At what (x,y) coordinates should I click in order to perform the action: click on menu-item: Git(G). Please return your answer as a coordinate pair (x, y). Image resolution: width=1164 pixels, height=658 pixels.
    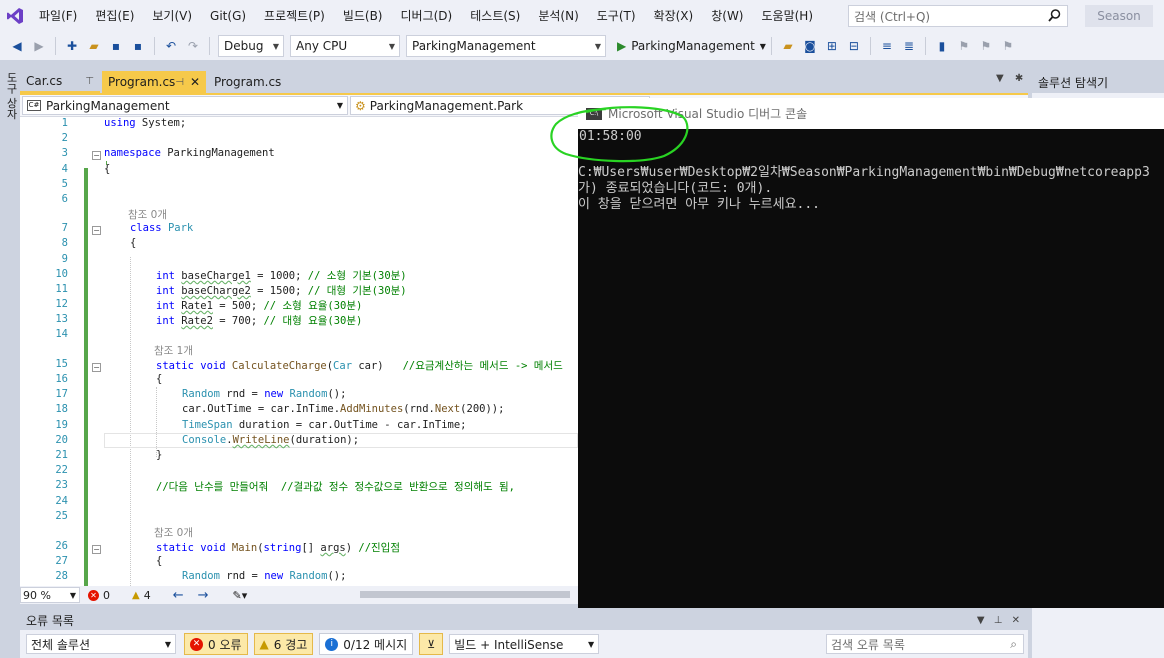
    Looking at the image, I should click on (228, 16).